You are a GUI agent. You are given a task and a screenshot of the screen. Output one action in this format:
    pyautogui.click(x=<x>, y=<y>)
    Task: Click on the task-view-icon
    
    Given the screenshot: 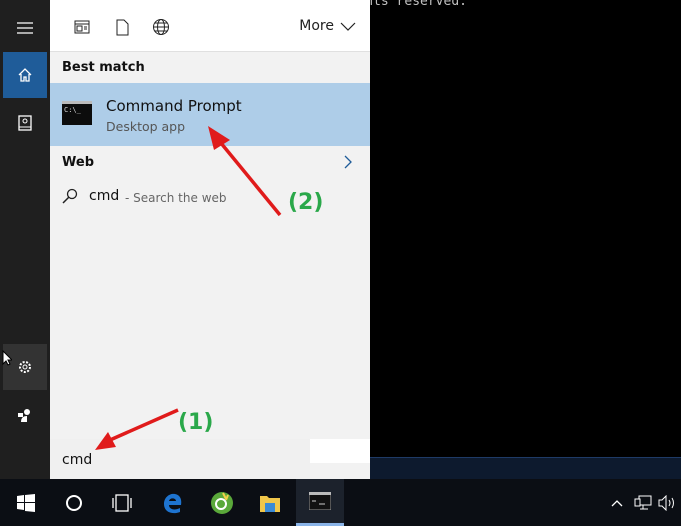 What is the action you would take?
    pyautogui.click(x=122, y=502)
    